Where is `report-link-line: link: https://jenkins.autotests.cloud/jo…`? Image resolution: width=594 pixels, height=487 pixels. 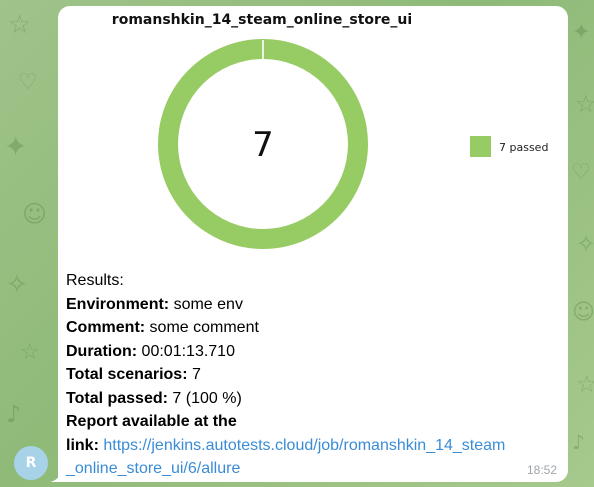
report-link-line: link: https://jenkins.autotests.cloud/jo… is located at coordinates (316, 446).